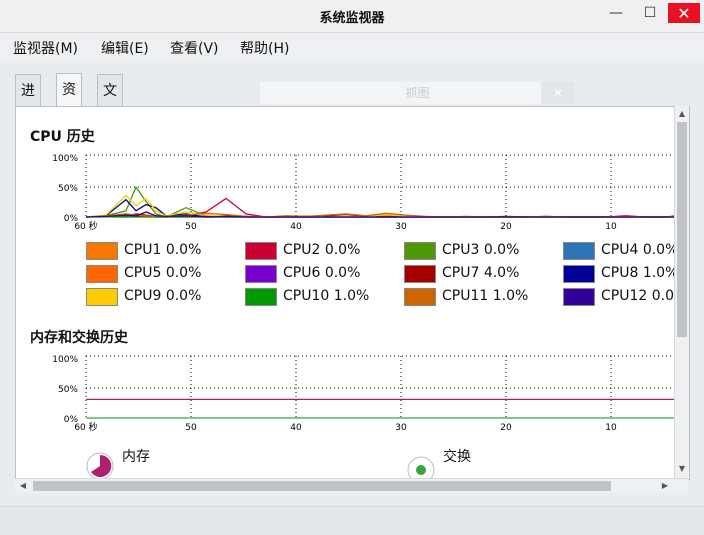 The image size is (704, 535). What do you see at coordinates (163, 273) in the screenshot?
I see `cpu-legend-label: CPU5 0.0%` at bounding box center [163, 273].